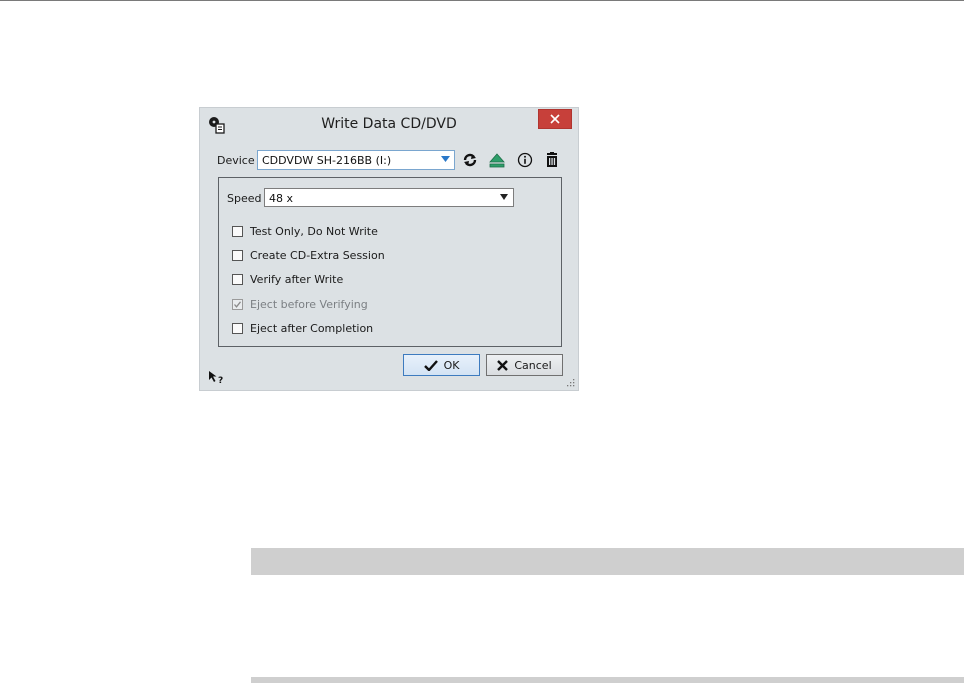  What do you see at coordinates (470, 160) in the screenshot?
I see `refresh-icon` at bounding box center [470, 160].